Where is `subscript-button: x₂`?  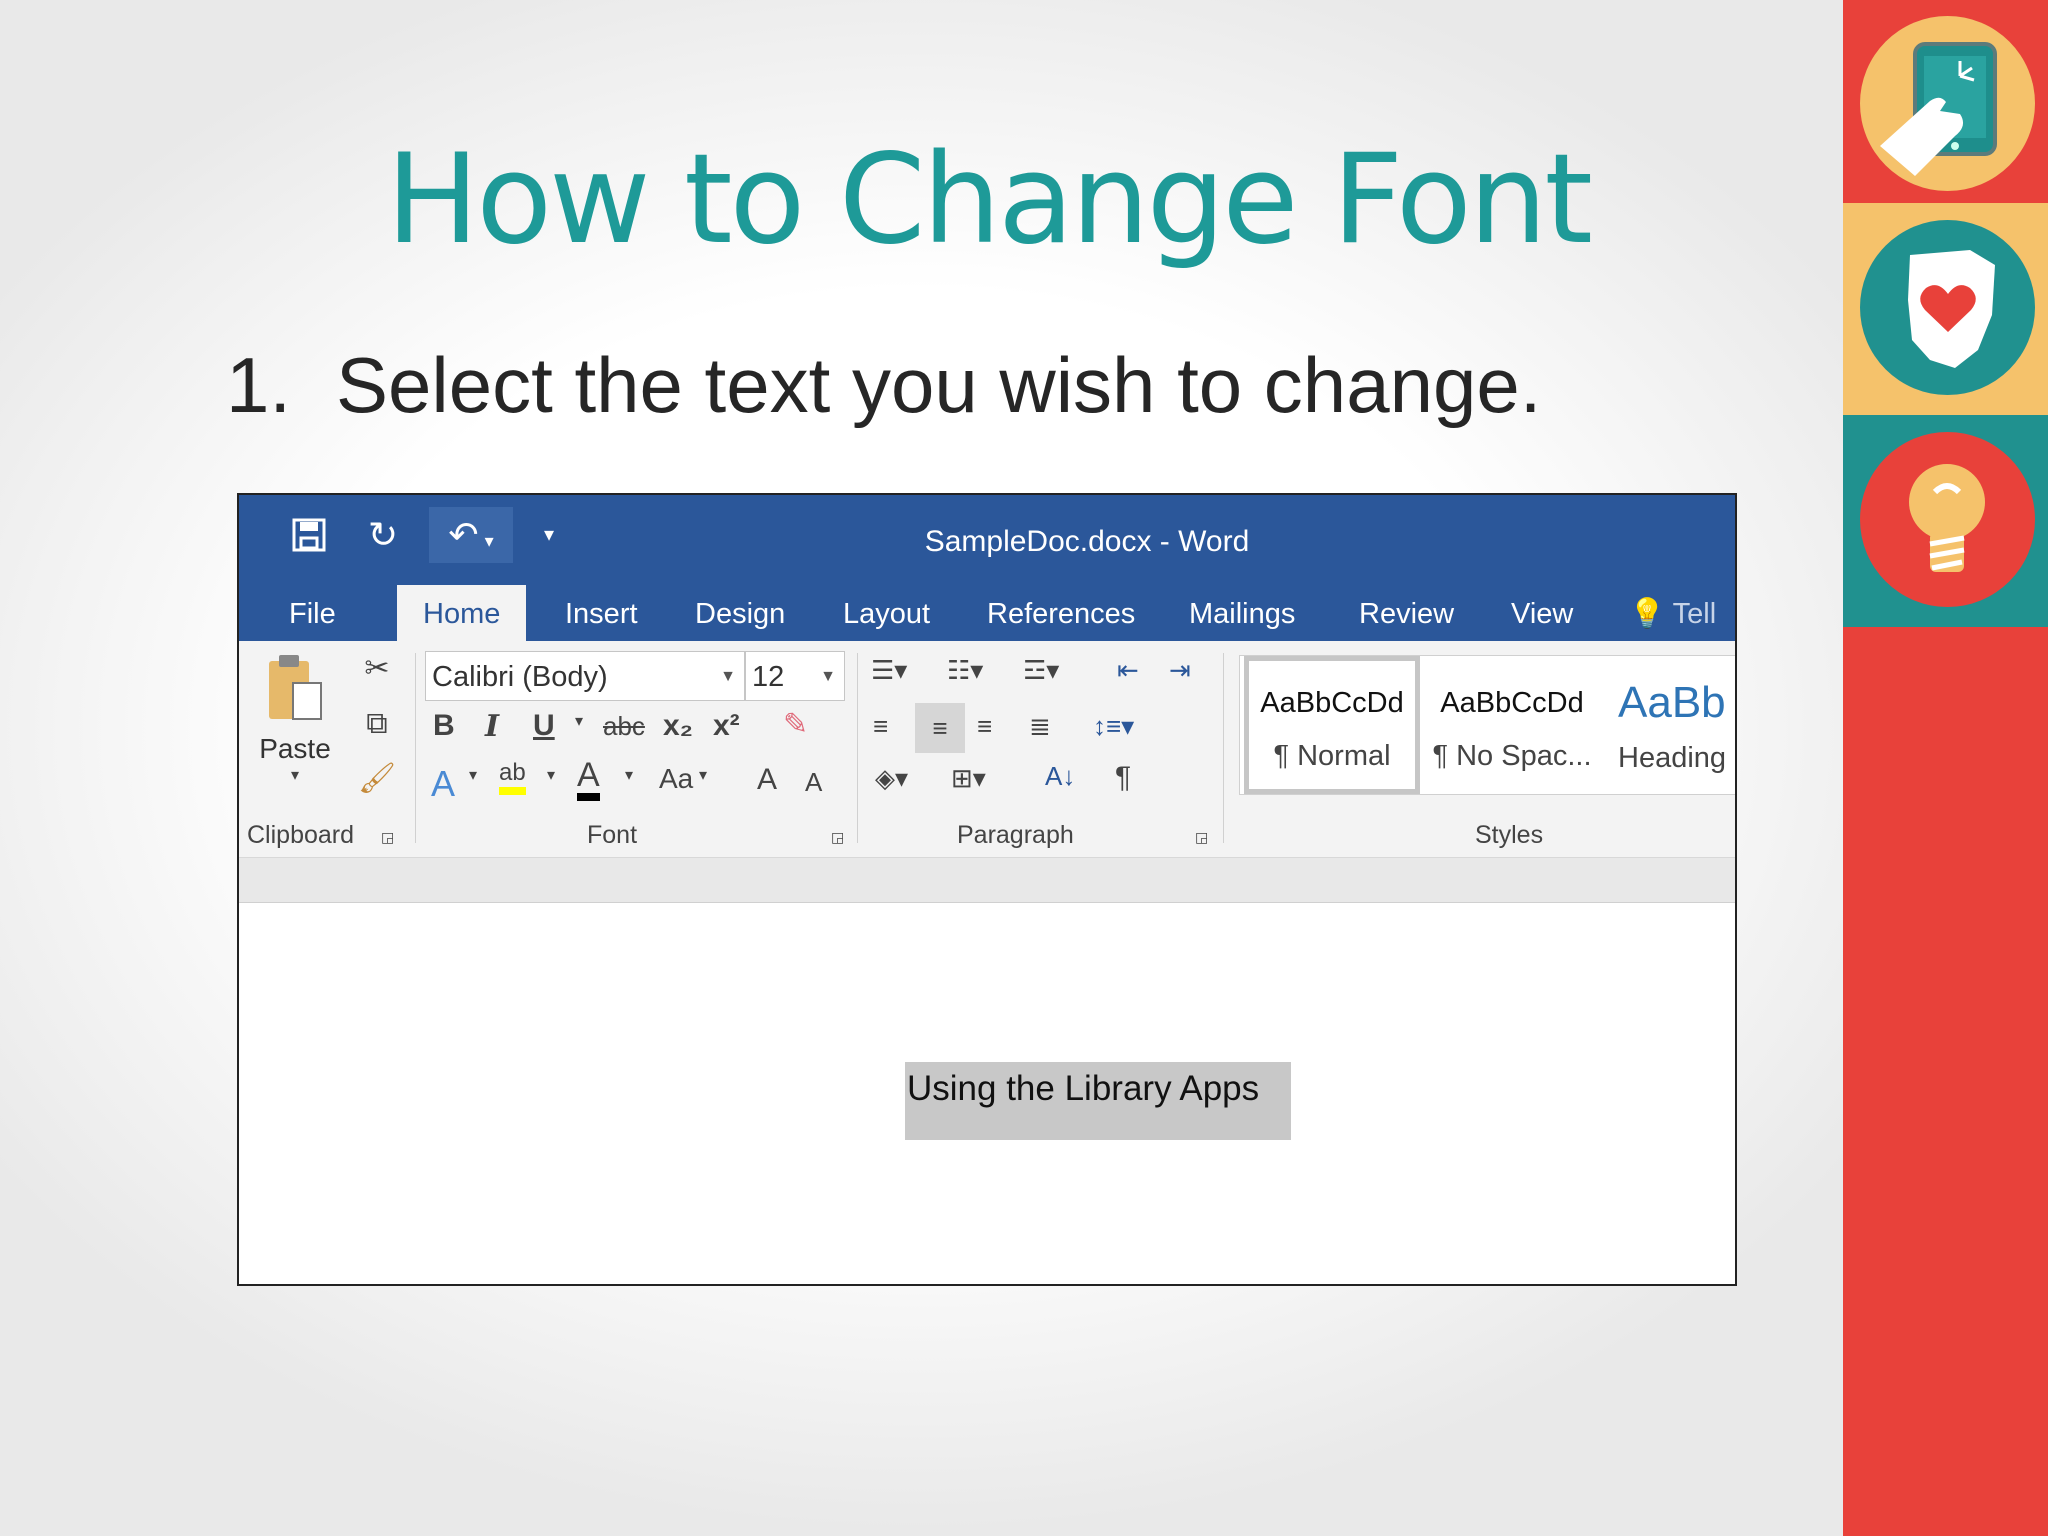
subscript-button: x₂ is located at coordinates (678, 726).